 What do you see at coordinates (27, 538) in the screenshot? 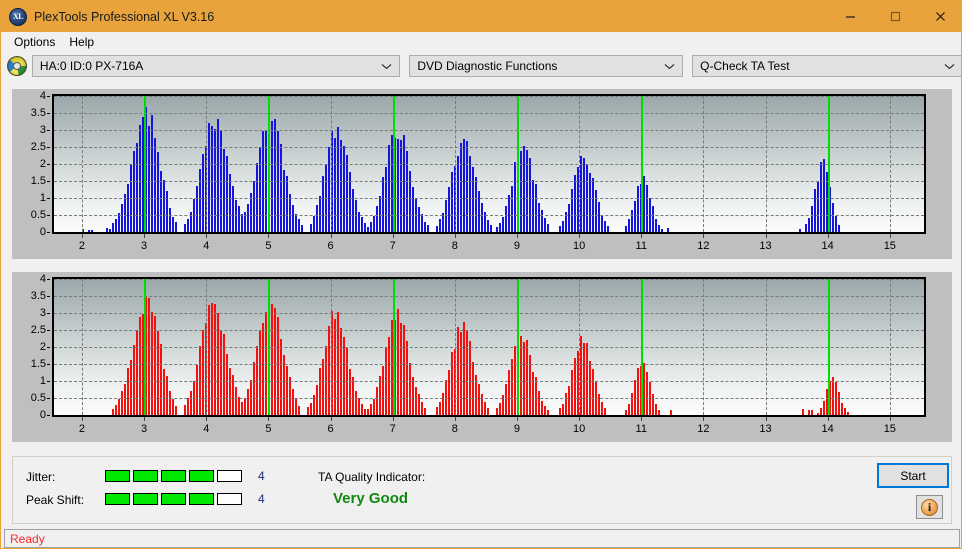
I see `status-text: Ready` at bounding box center [27, 538].